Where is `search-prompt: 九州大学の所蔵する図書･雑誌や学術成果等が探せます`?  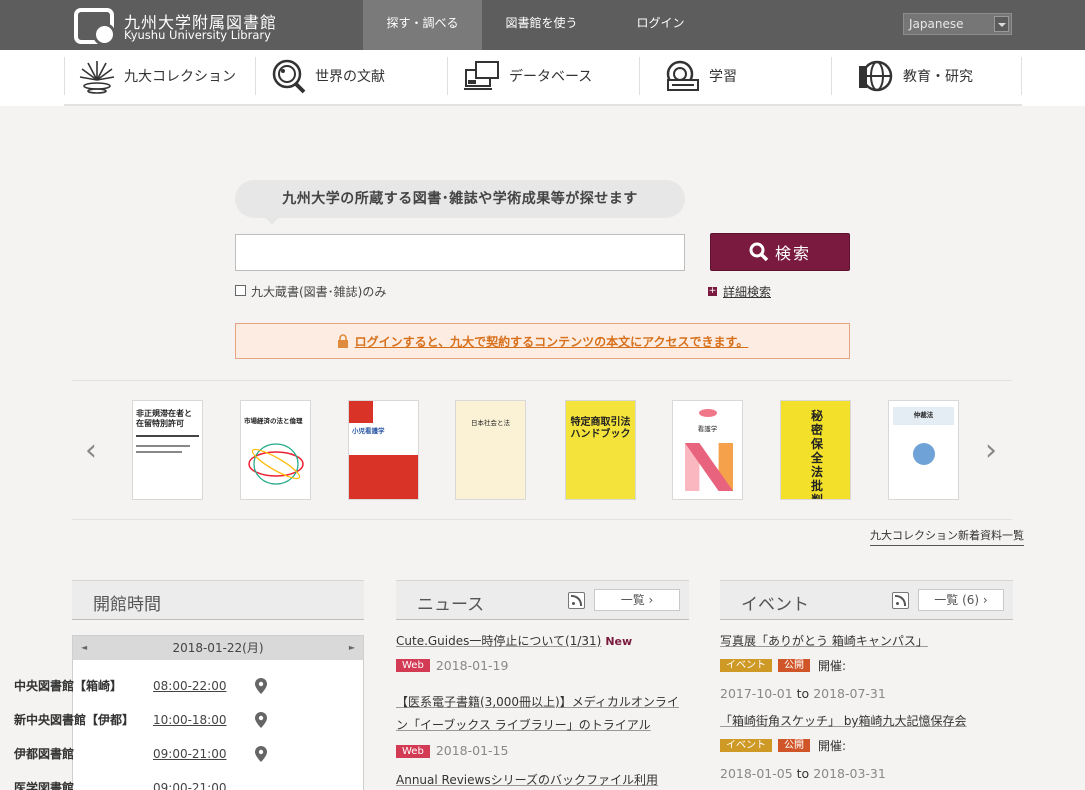 search-prompt: 九州大学の所蔵する図書･雑誌や学術成果等が探せます is located at coordinates (460, 202).